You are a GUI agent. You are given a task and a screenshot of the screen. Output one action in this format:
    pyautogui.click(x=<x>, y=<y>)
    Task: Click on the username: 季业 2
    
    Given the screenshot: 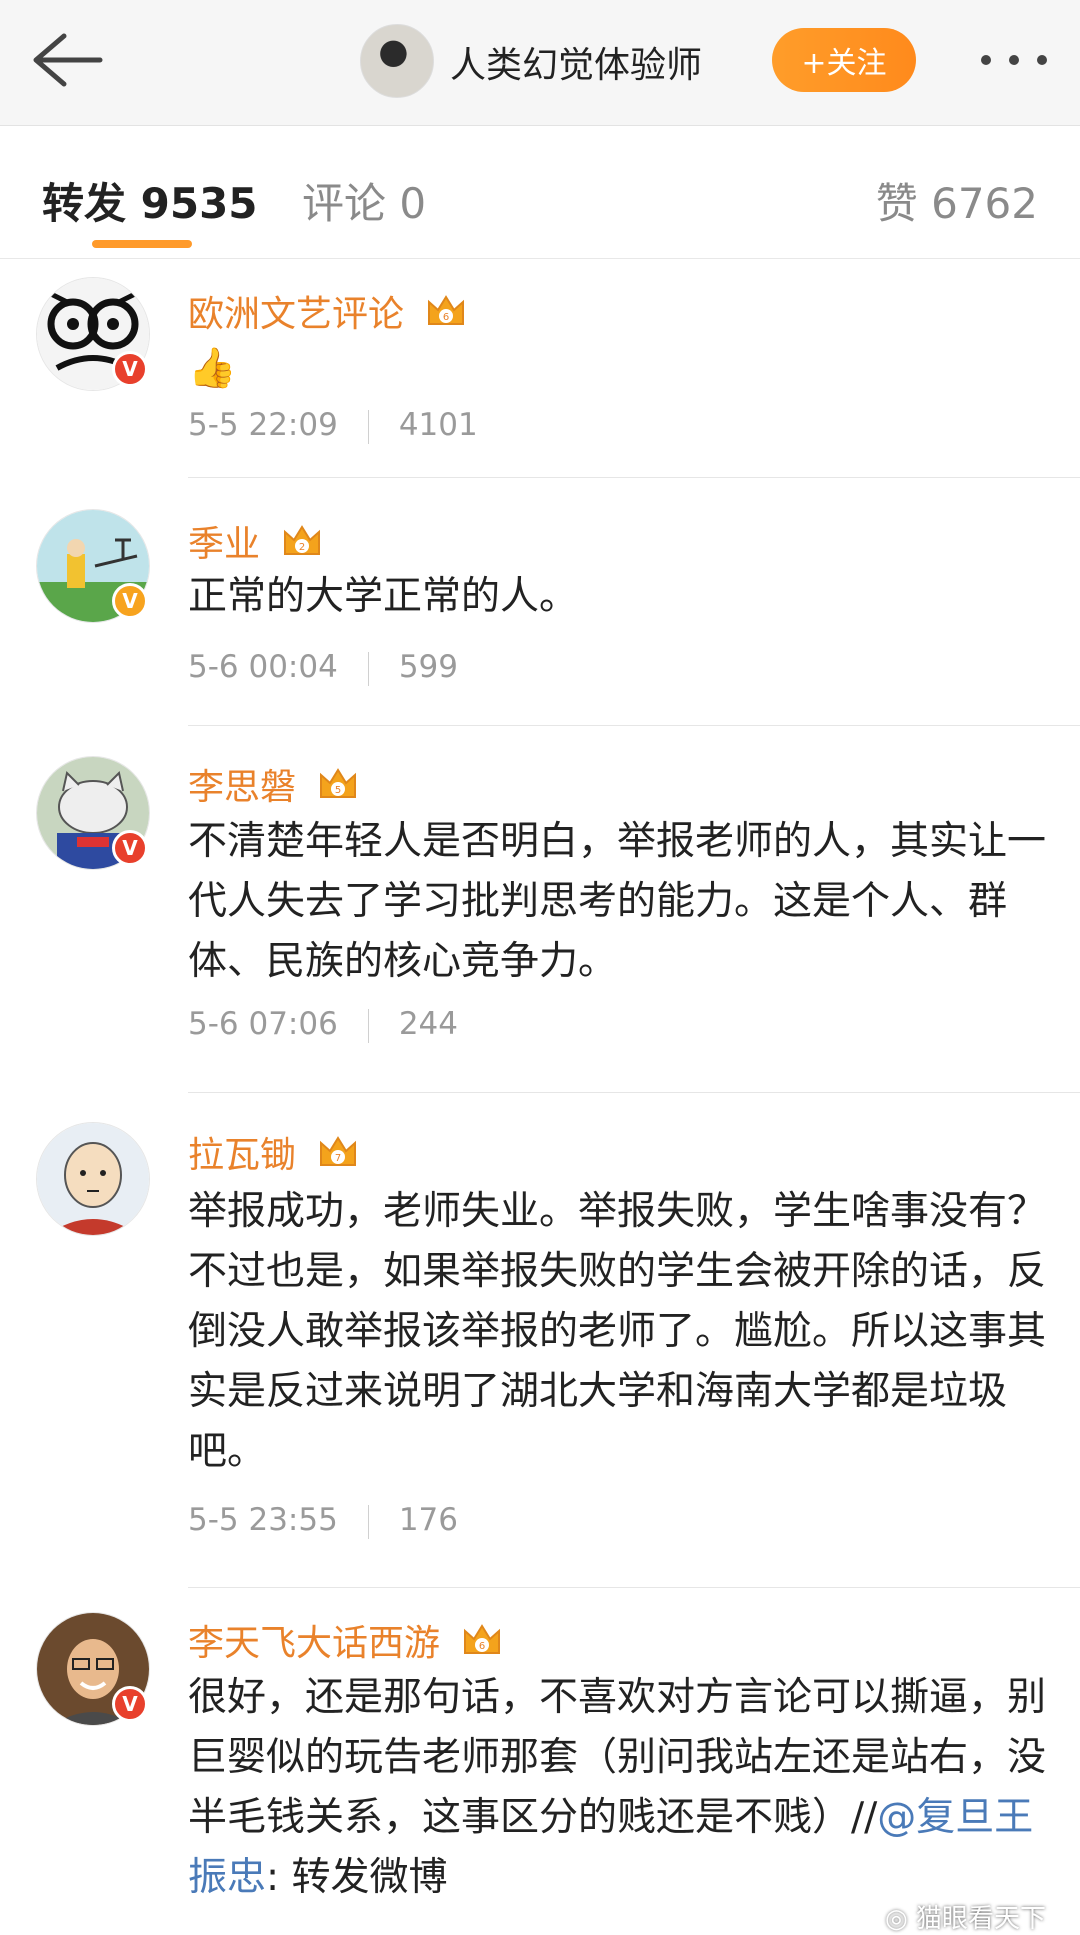 What is the action you would take?
    pyautogui.click(x=255, y=543)
    